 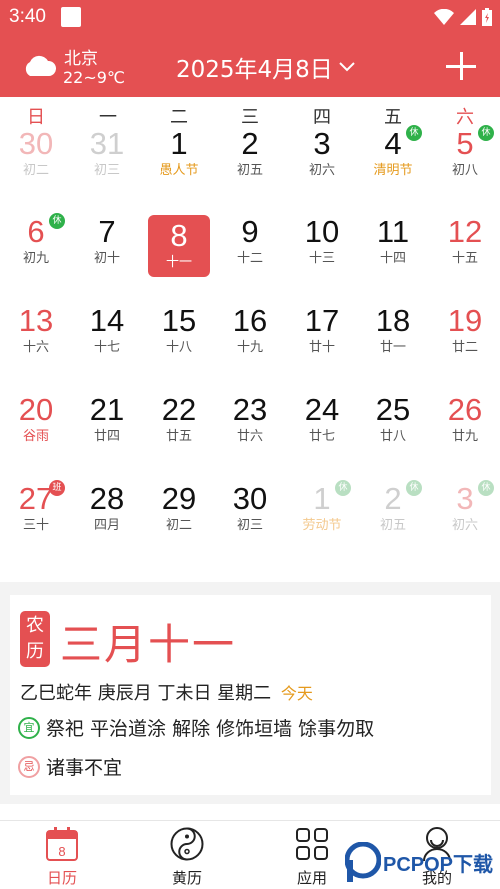 What do you see at coordinates (464, 436) in the screenshot?
I see `lunar-day: 廿九` at bounding box center [464, 436].